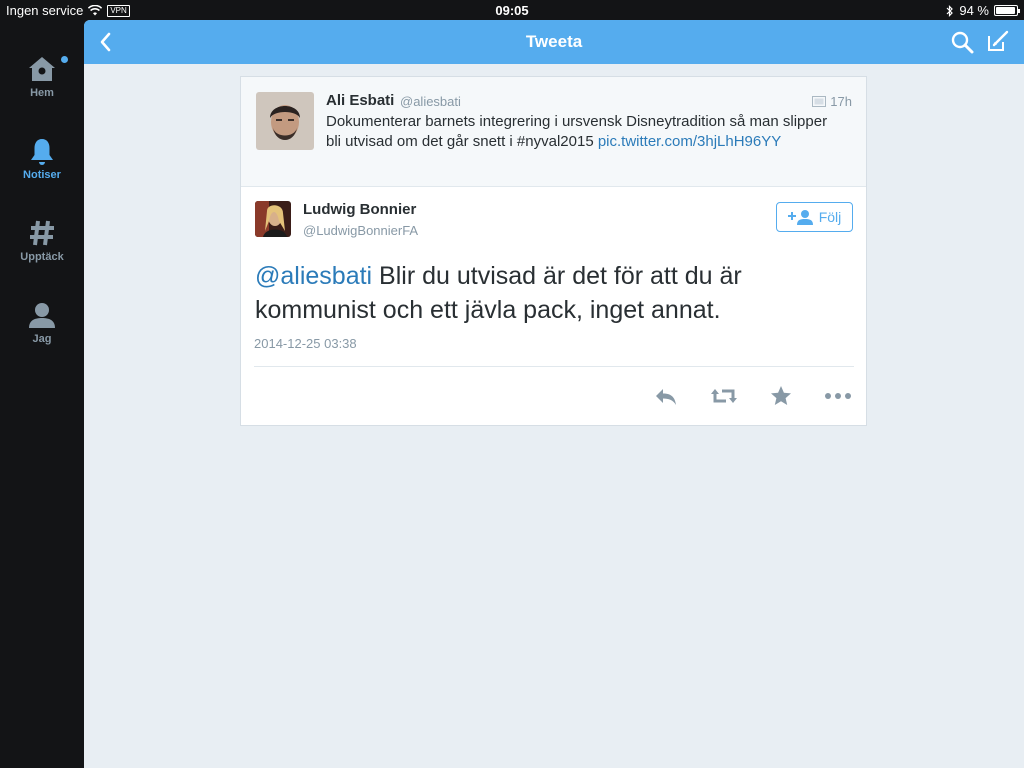  I want to click on reply-icon, so click(666, 396).